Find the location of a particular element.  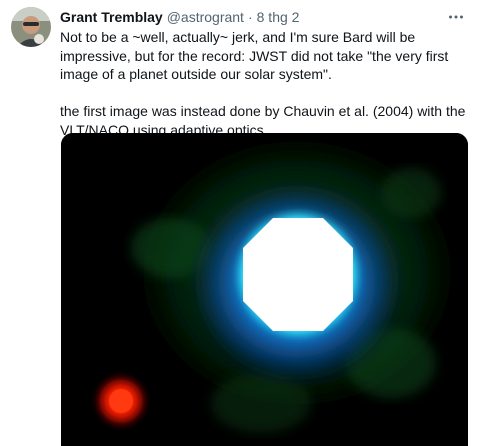

author-display-name: Grant Tremblay is located at coordinates (111, 17).